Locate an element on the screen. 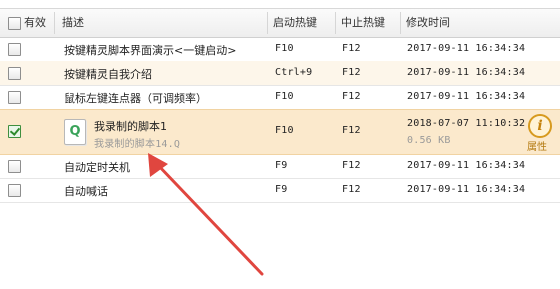 This screenshot has width=560, height=289. script-file-icon: Q is located at coordinates (75, 132).